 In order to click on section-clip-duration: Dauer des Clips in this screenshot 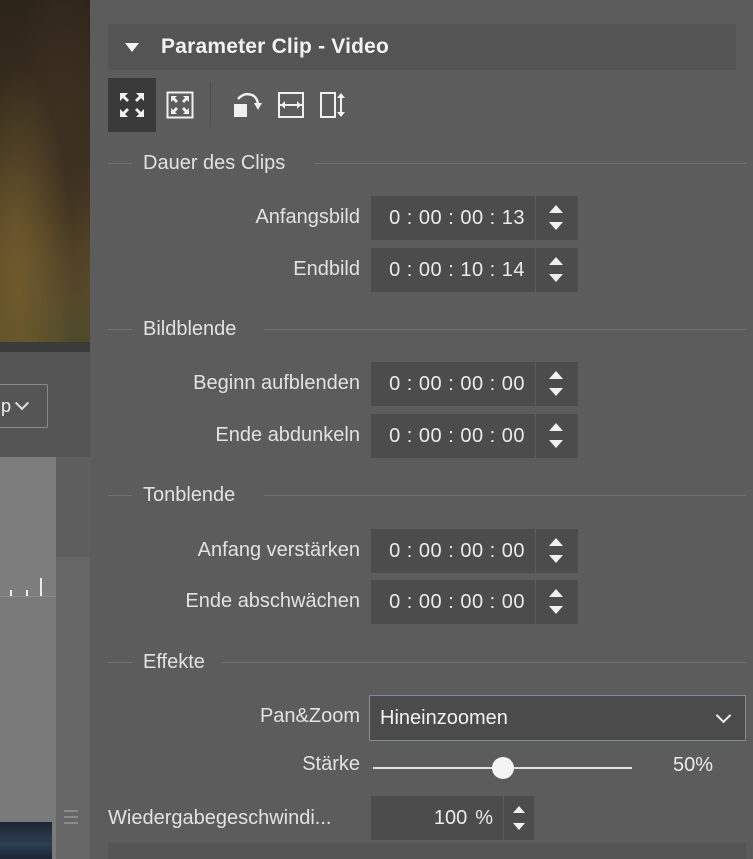, I will do `click(427, 164)`.